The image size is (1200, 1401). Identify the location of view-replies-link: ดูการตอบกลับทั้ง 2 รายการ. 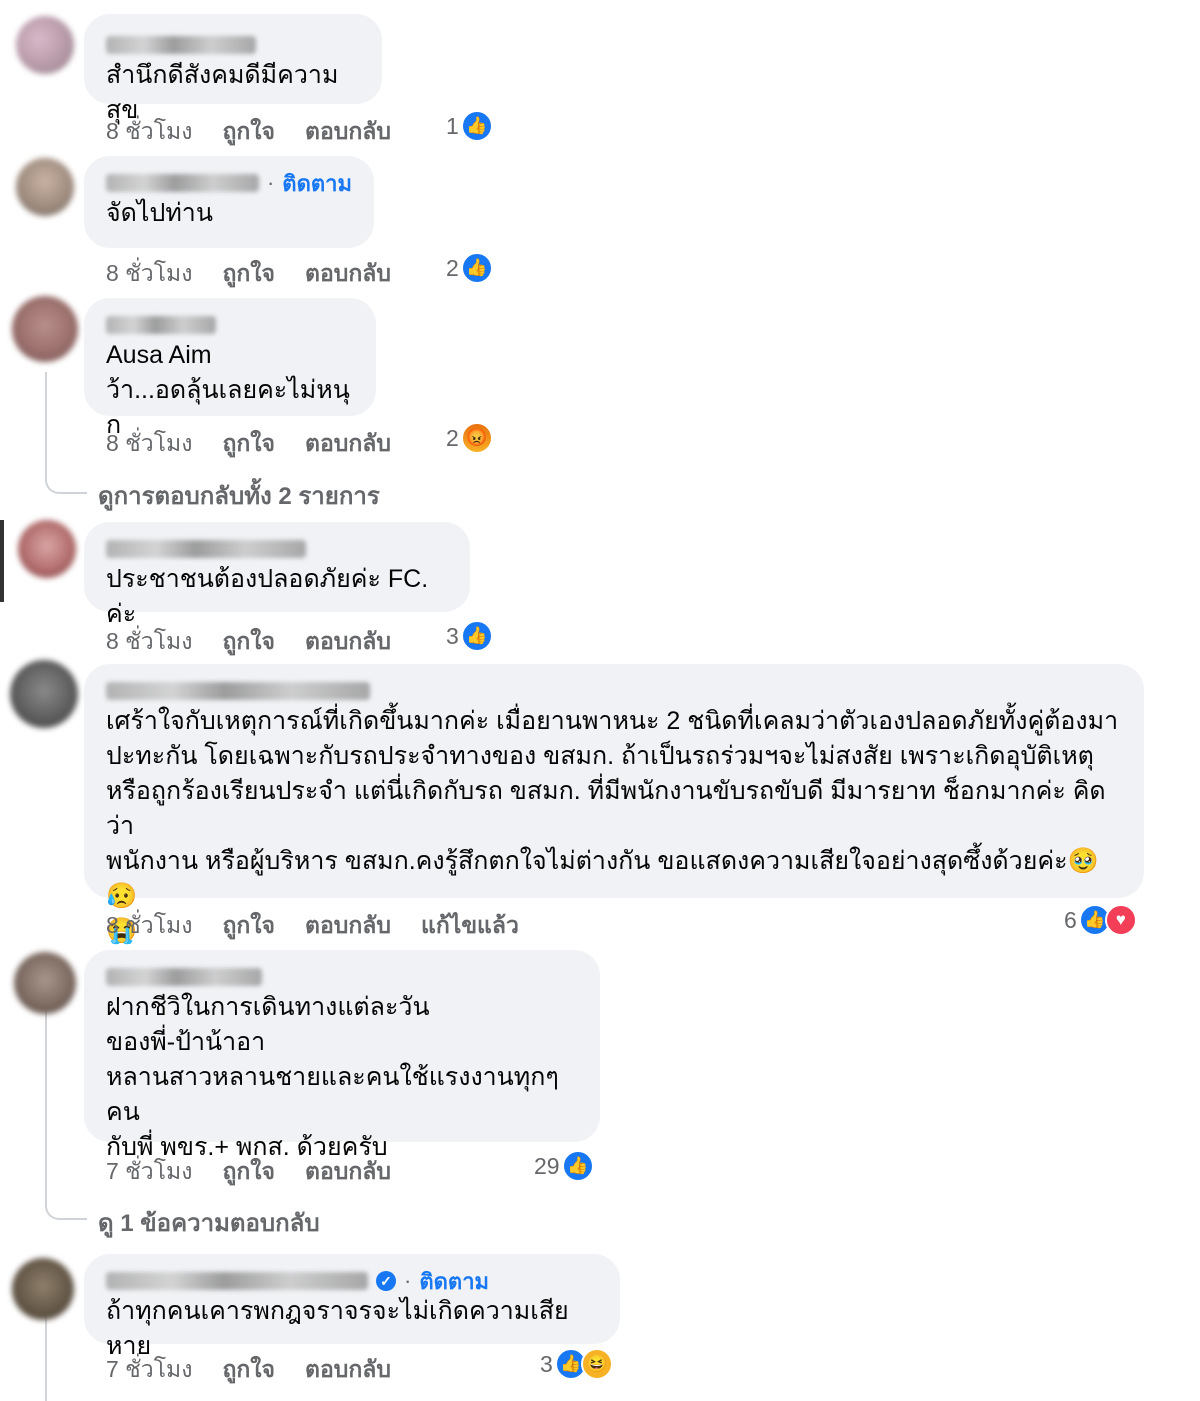
(239, 495).